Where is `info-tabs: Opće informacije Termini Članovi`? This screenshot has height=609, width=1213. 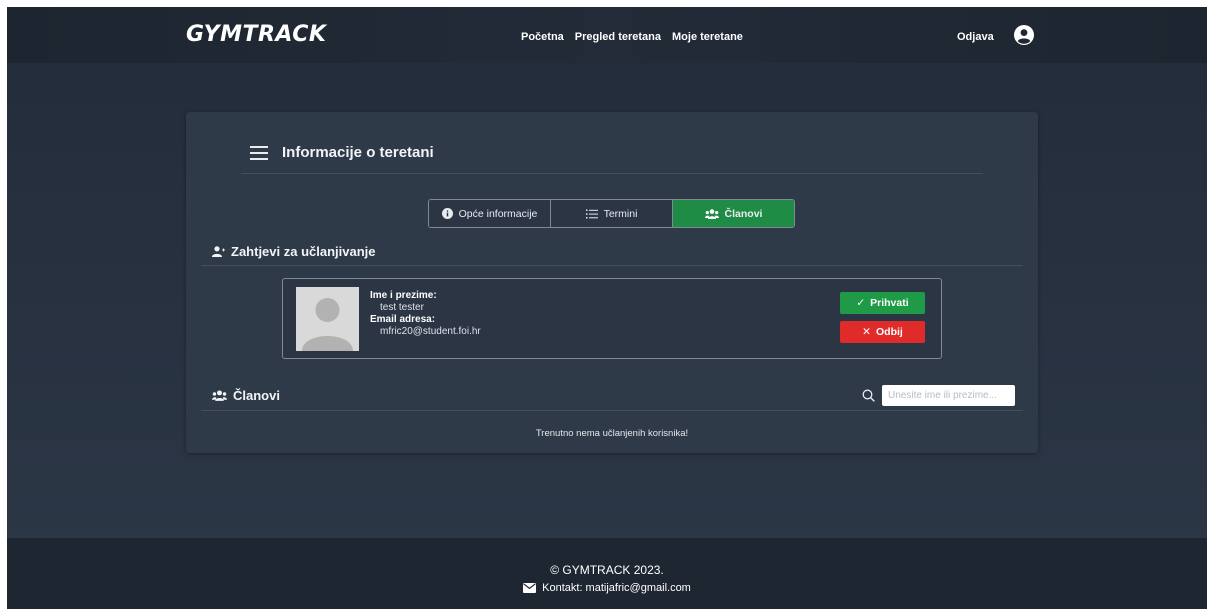 info-tabs: Opće informacije Termini Članovi is located at coordinates (611, 213).